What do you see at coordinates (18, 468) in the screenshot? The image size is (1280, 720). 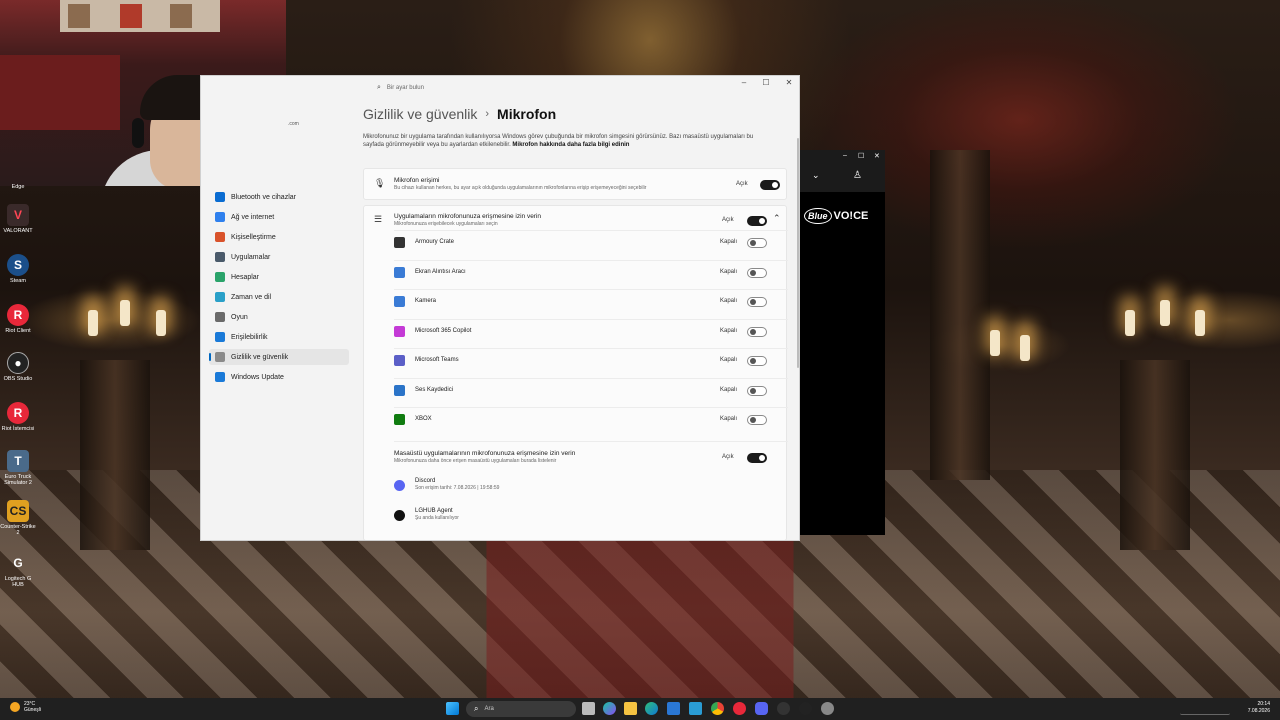 I see `desktop-icon-euro-truck: T Euro Truck Simulator 2` at bounding box center [18, 468].